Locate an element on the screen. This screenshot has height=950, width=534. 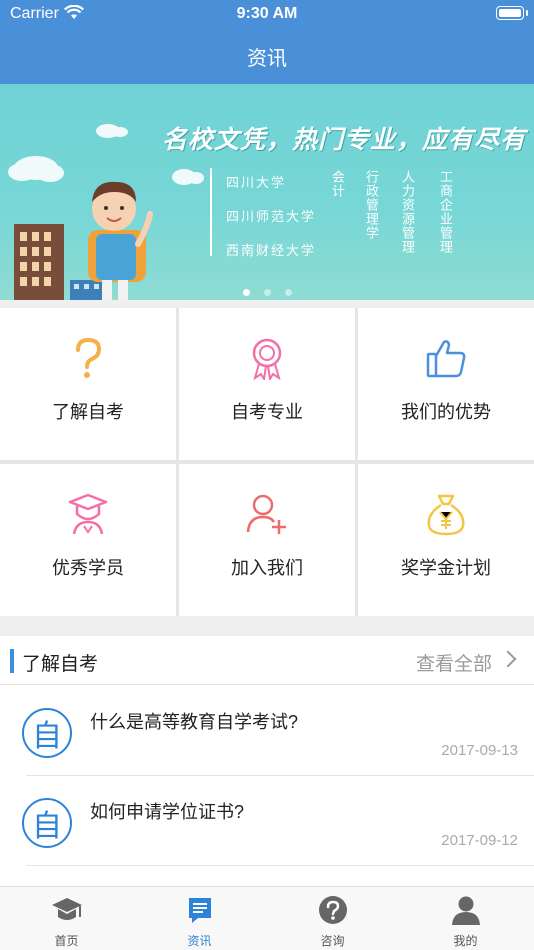
view-all-link: 查看全部 is located at coordinates (454, 662).